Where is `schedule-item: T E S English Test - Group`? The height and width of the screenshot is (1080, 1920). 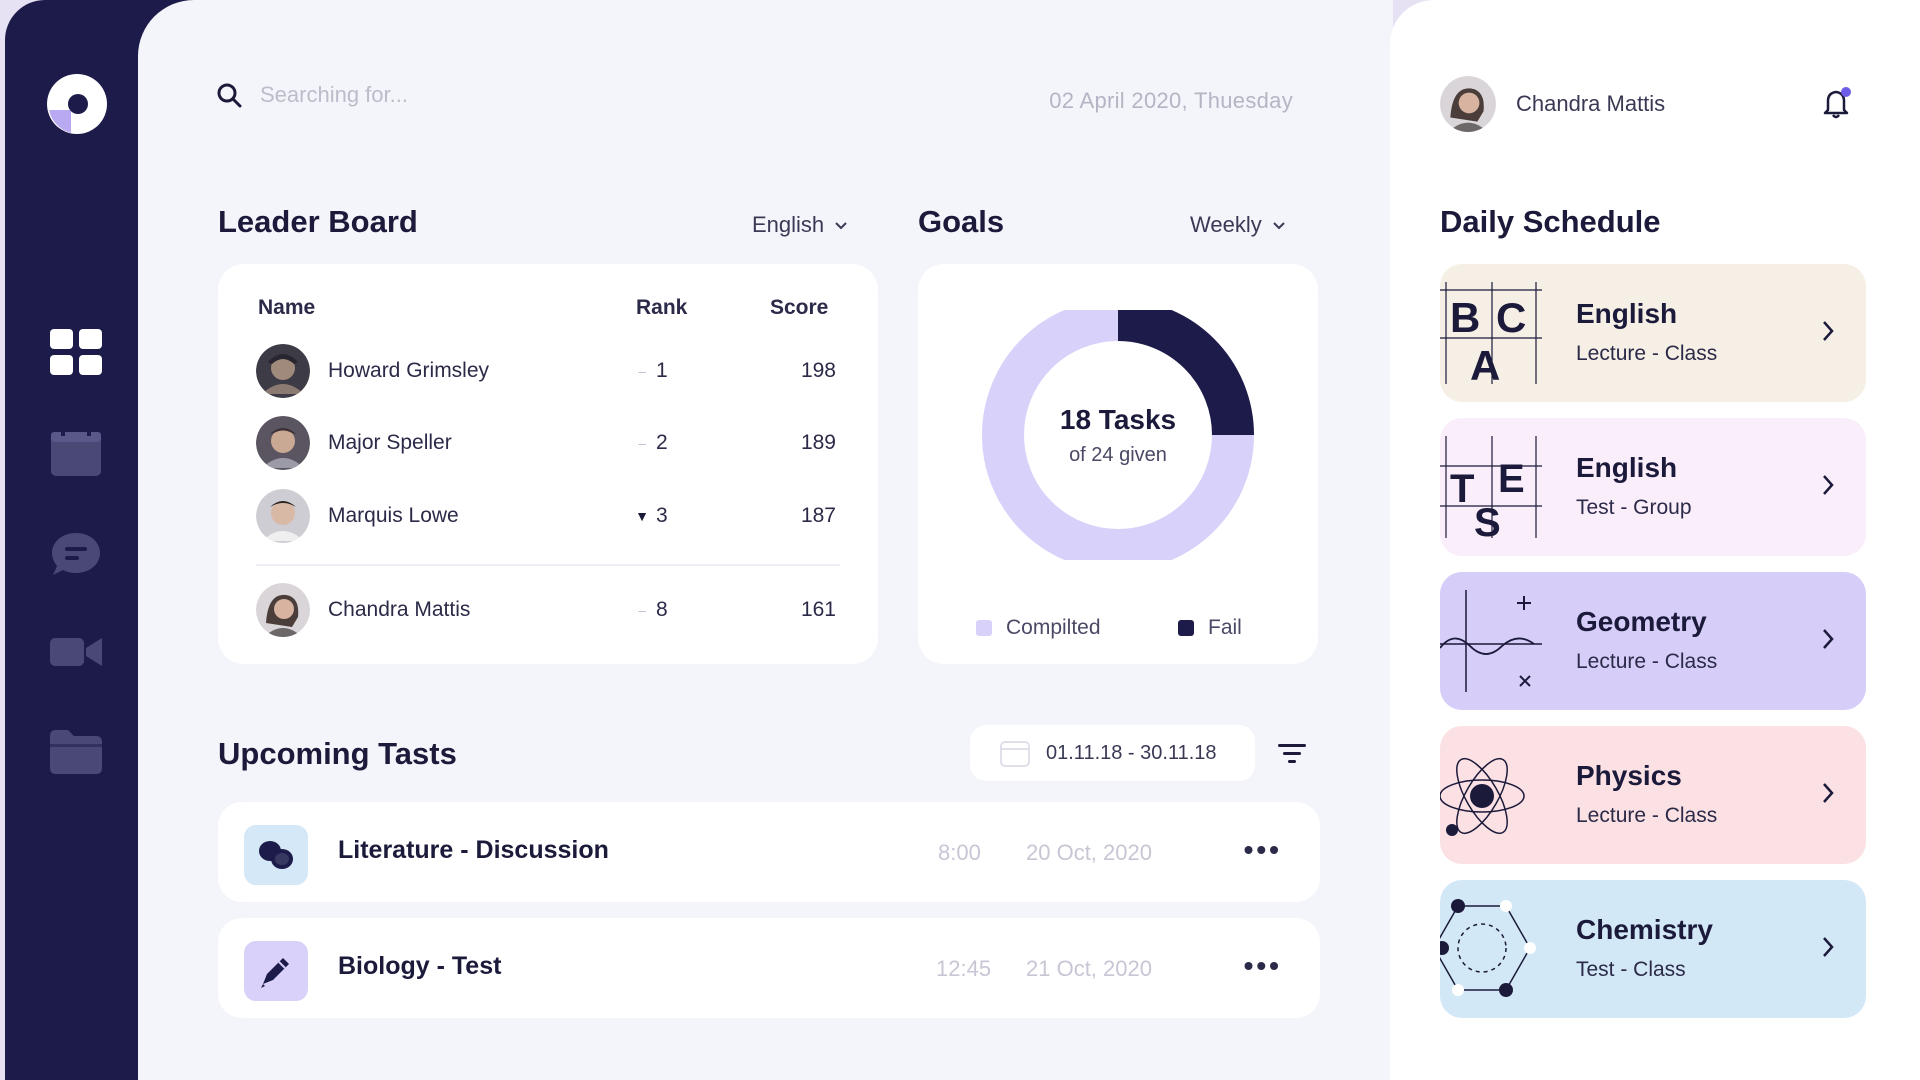 schedule-item: T E S English Test - Group is located at coordinates (1653, 487).